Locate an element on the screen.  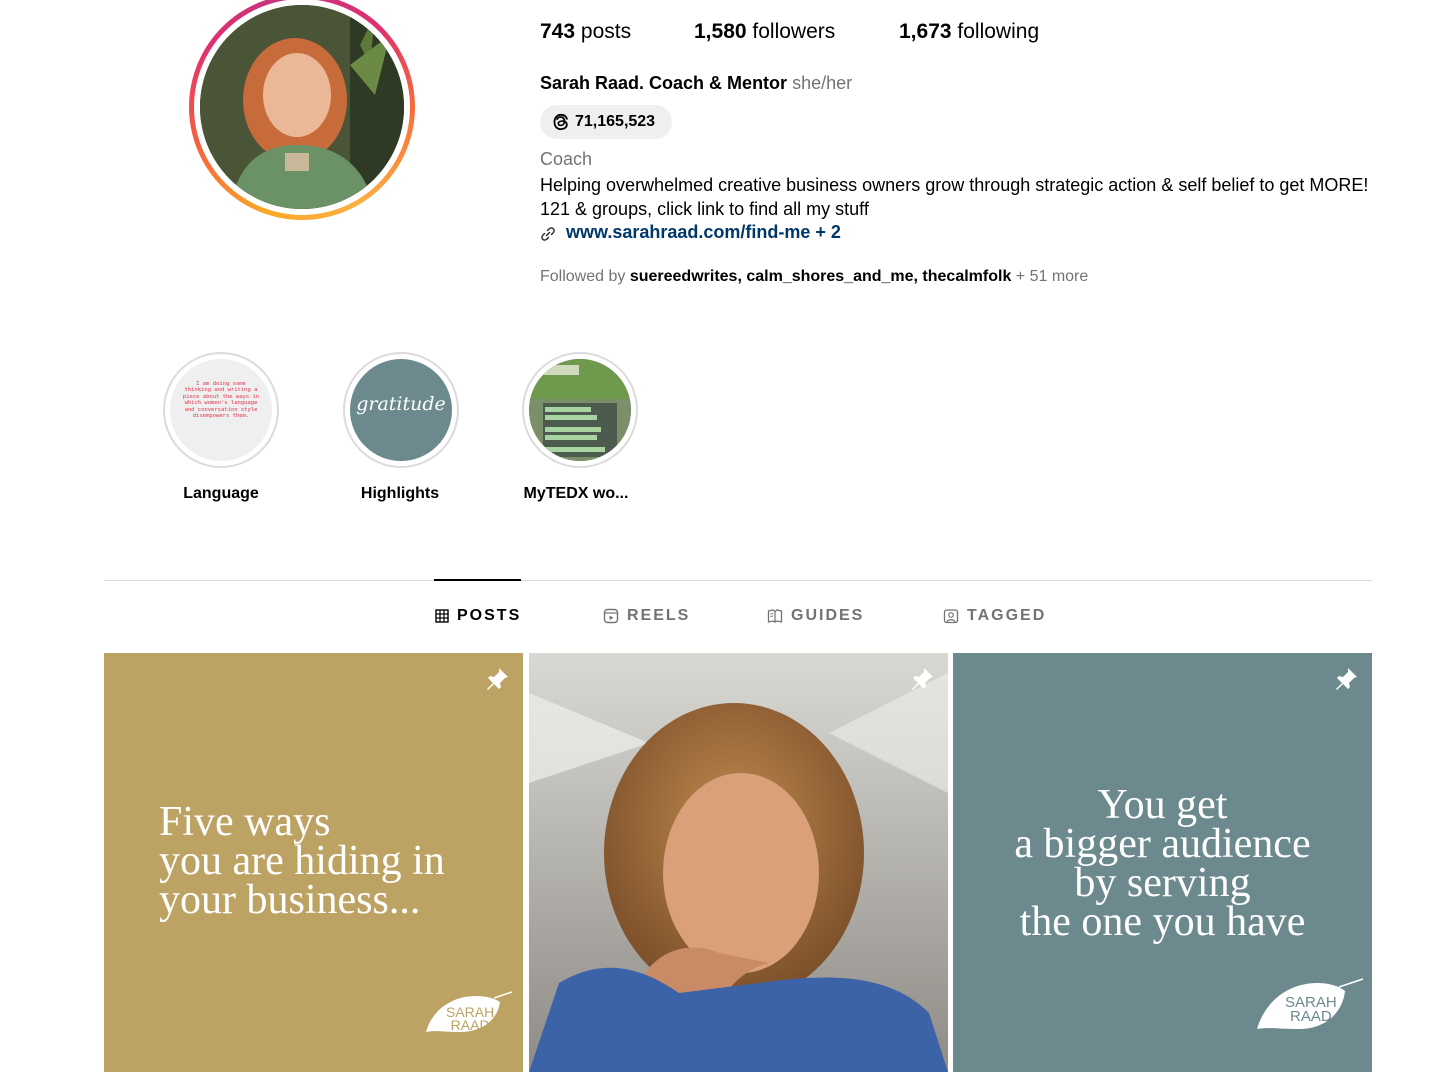
highlight-gratitude: gratitude is located at coordinates (401, 410).